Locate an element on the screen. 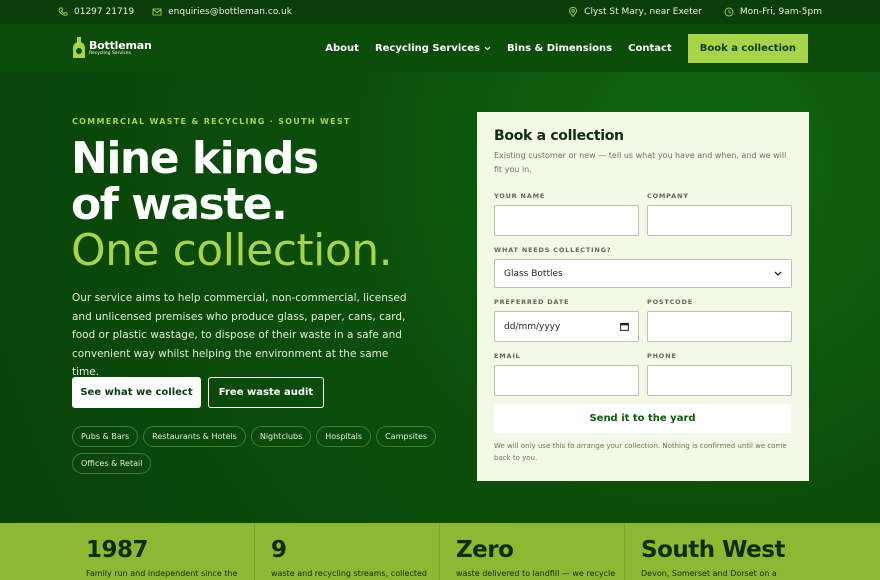  headline-line-3: One collection. is located at coordinates (232, 250).